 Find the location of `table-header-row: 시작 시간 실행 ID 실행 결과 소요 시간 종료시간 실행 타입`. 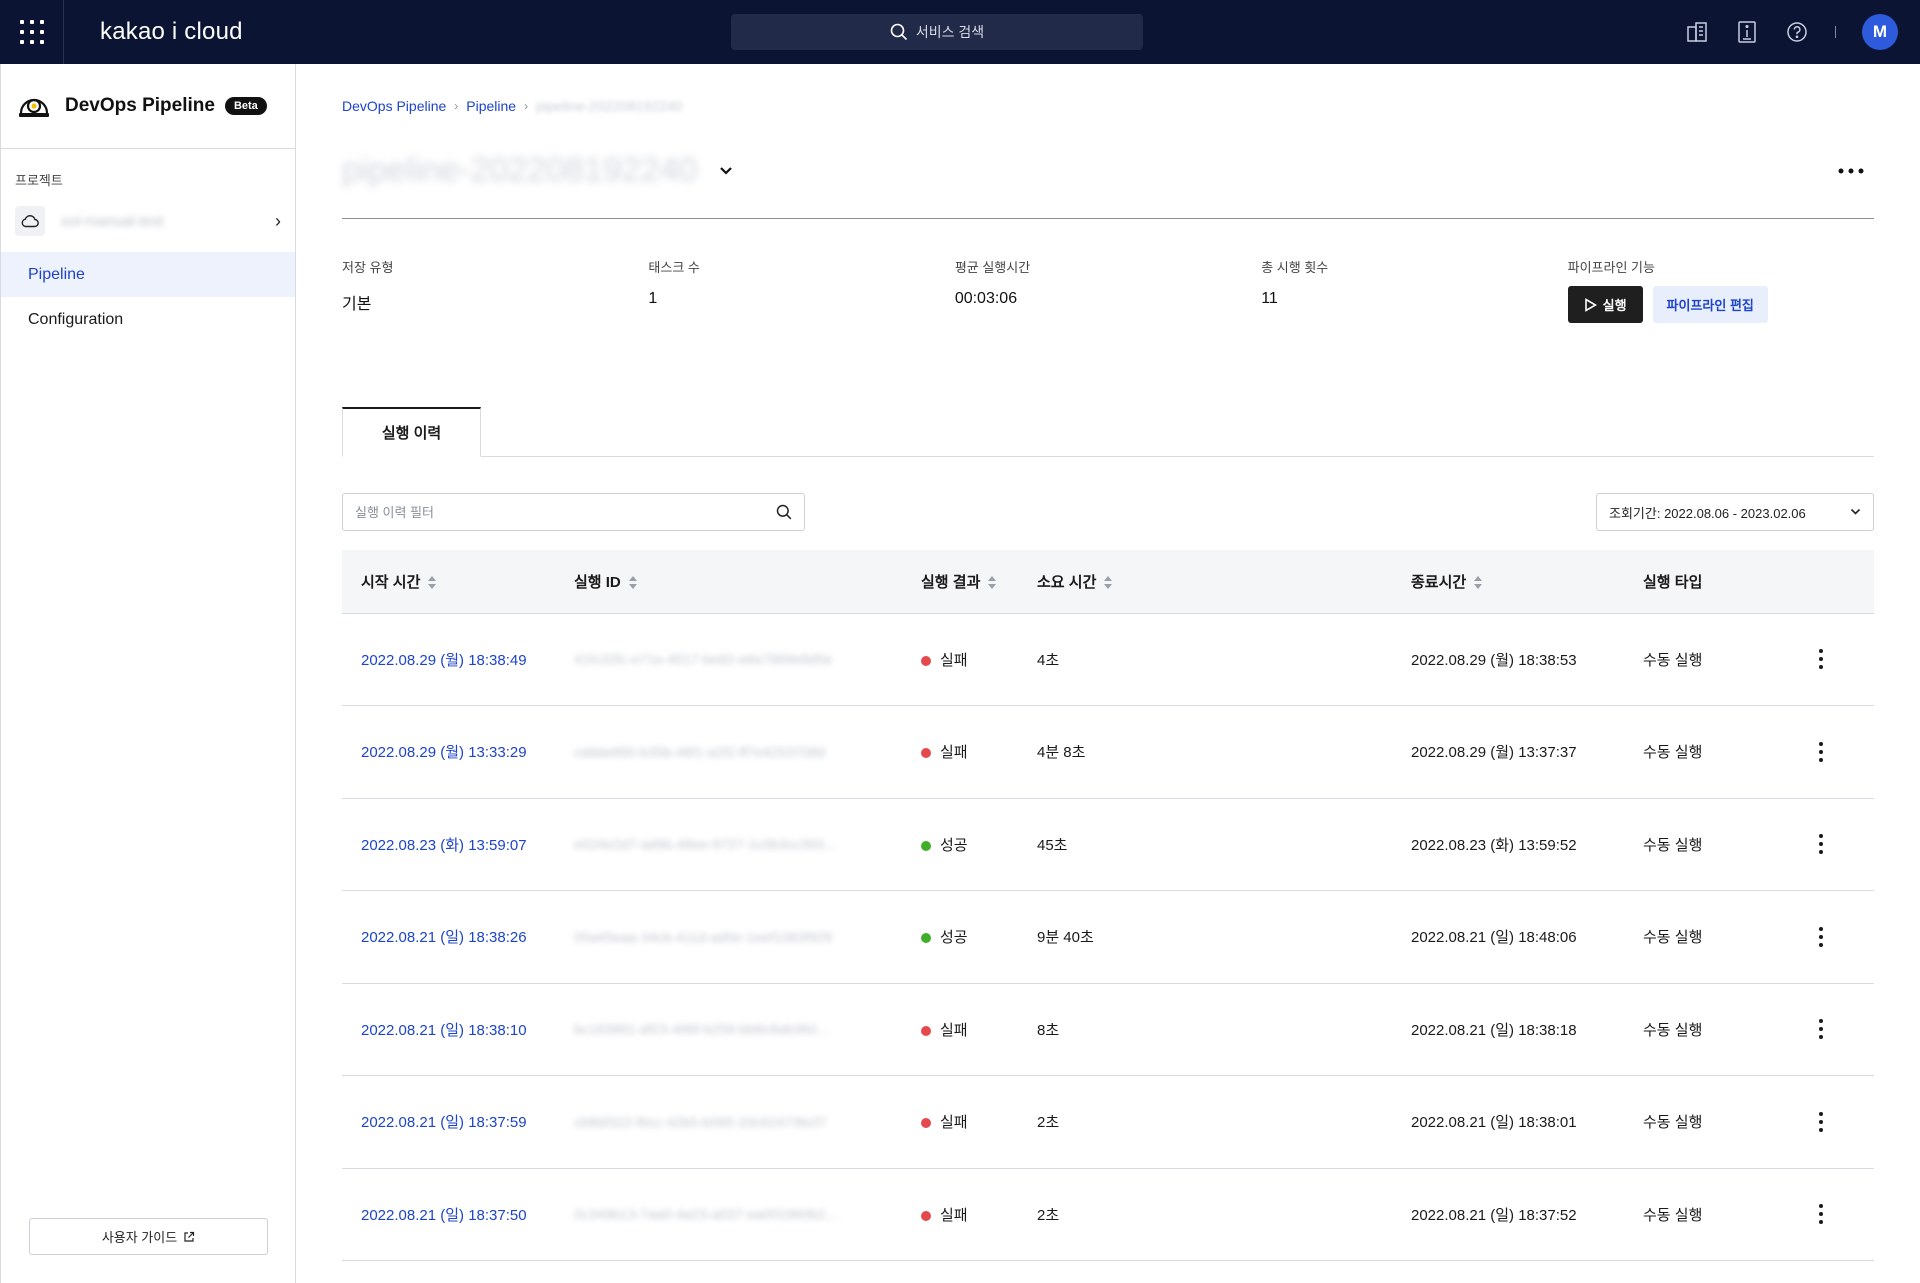

table-header-row: 시작 시간 실행 ID 실행 결과 소요 시간 종료시간 실행 타입 is located at coordinates (1108, 581).